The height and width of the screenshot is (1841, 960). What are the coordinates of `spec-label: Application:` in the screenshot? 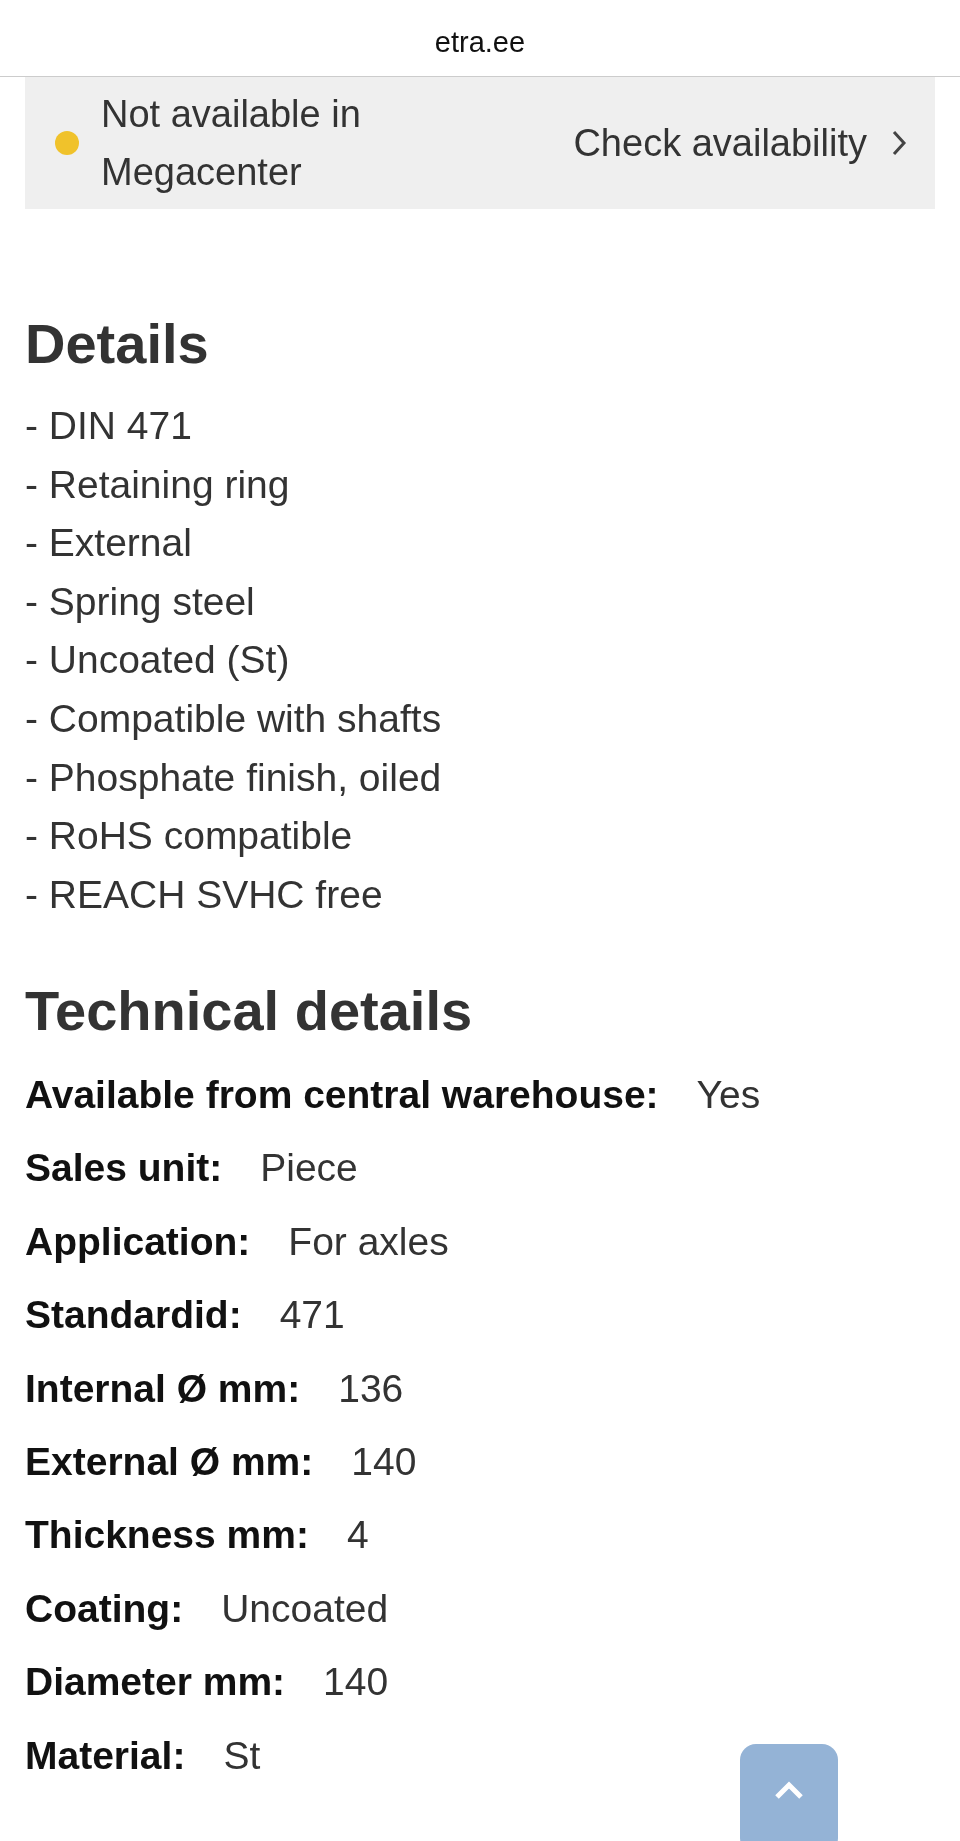 It's located at (138, 1241).